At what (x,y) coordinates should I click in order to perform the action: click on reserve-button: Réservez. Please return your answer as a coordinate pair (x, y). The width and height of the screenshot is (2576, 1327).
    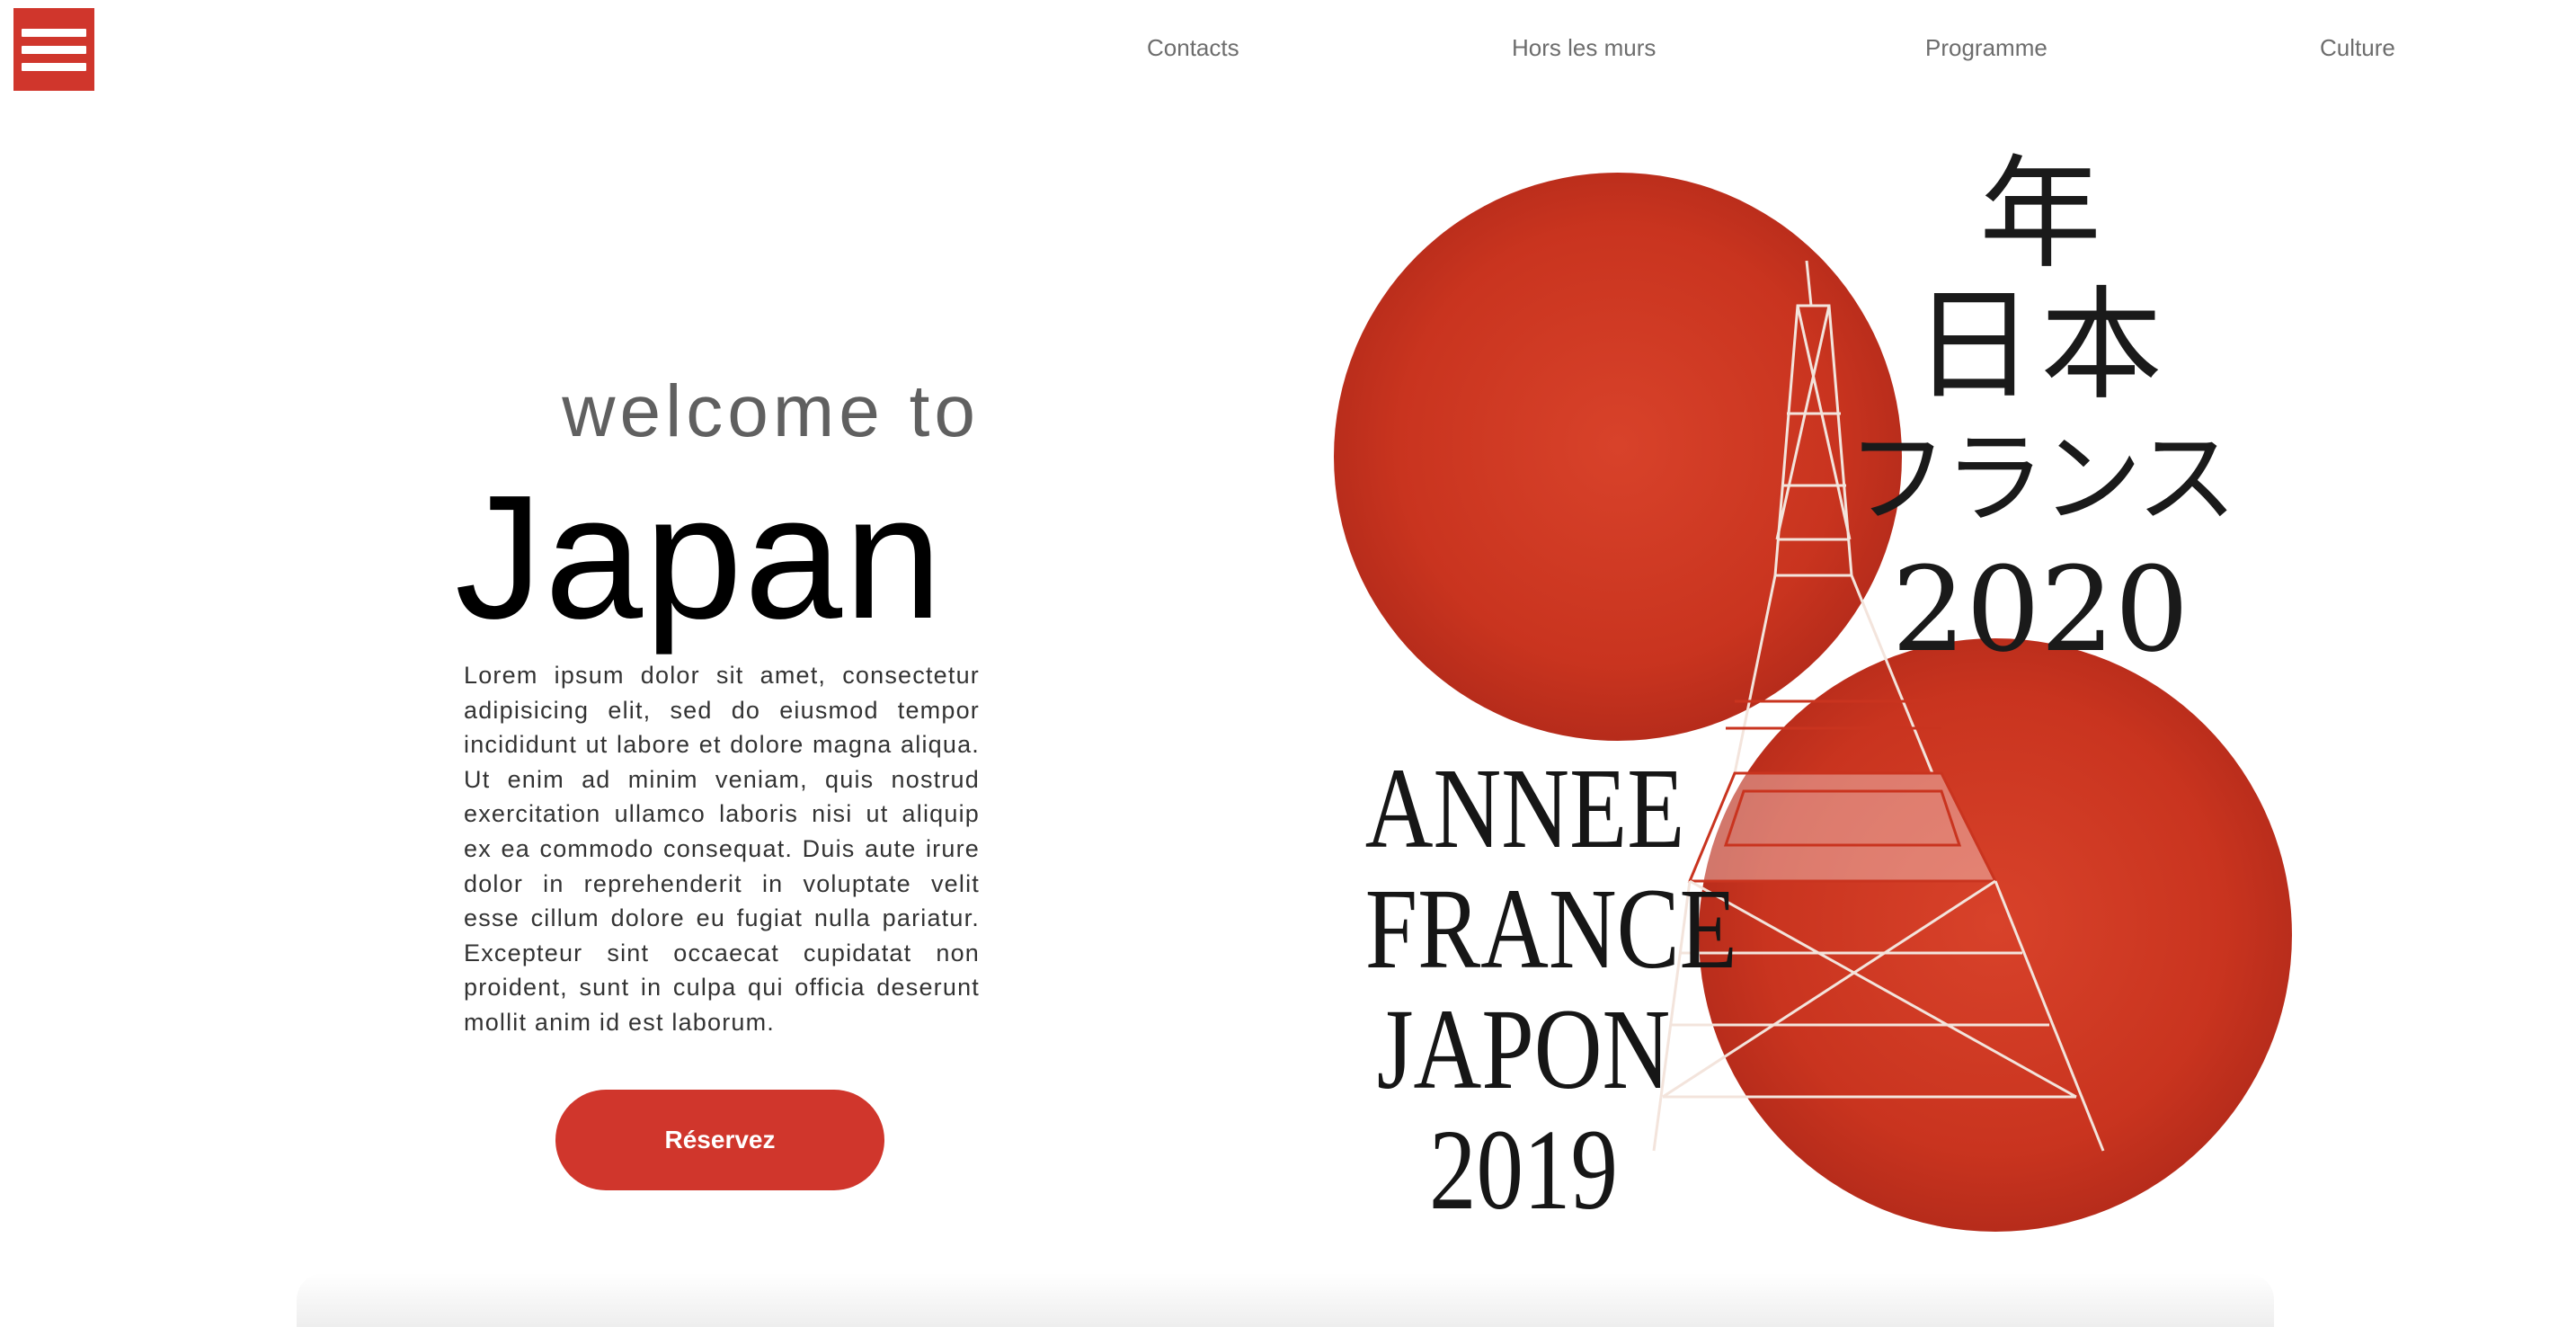
    Looking at the image, I should click on (719, 1140).